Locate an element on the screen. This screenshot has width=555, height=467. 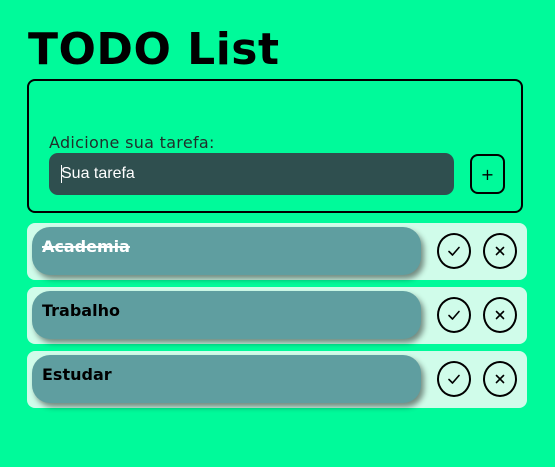
text-caret is located at coordinates (61, 174).